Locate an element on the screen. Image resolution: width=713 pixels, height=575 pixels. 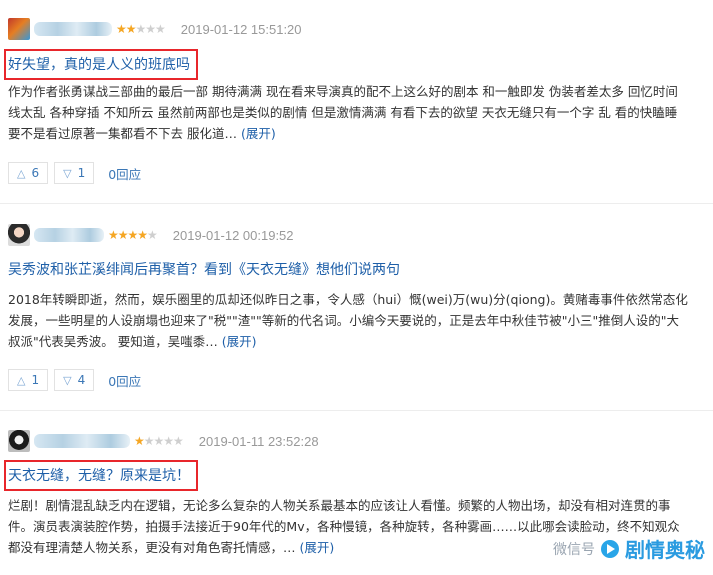
review-title-link: 好失望，真的是人义的班底吗 is located at coordinates (101, 64).